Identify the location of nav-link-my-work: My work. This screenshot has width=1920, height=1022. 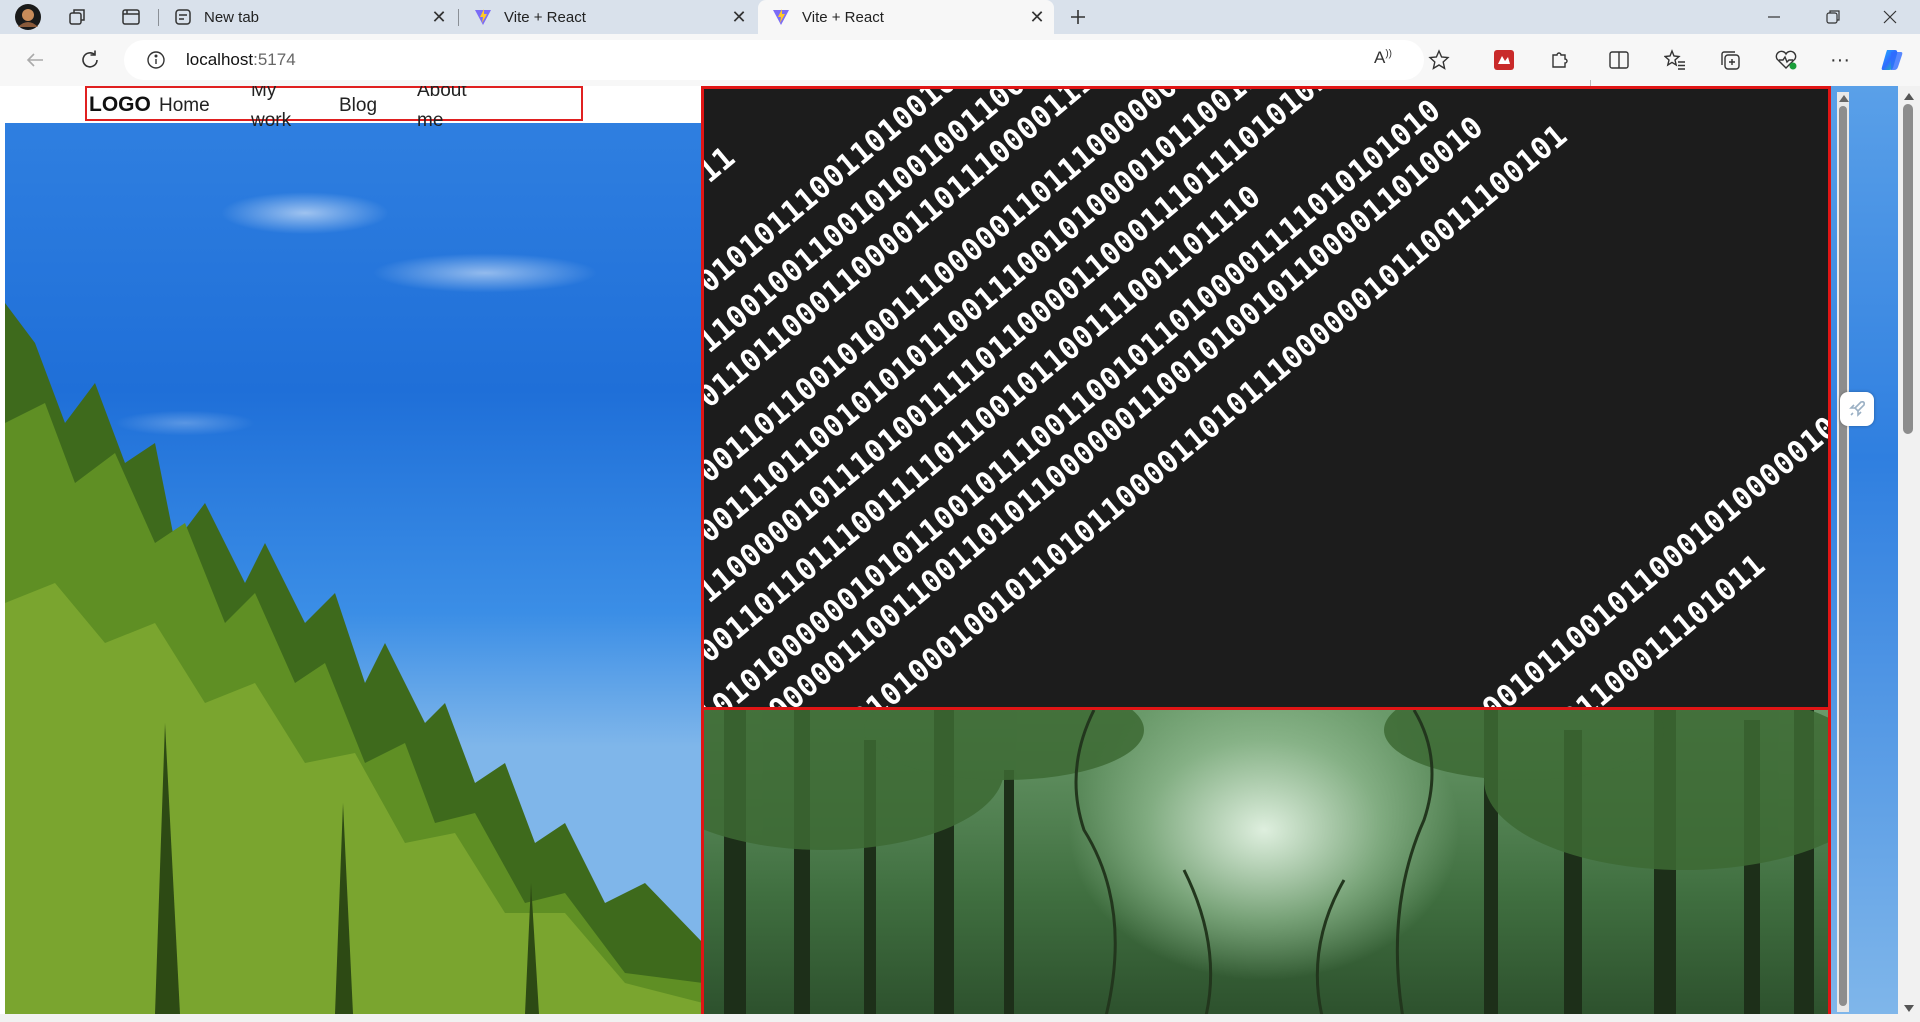
(271, 111).